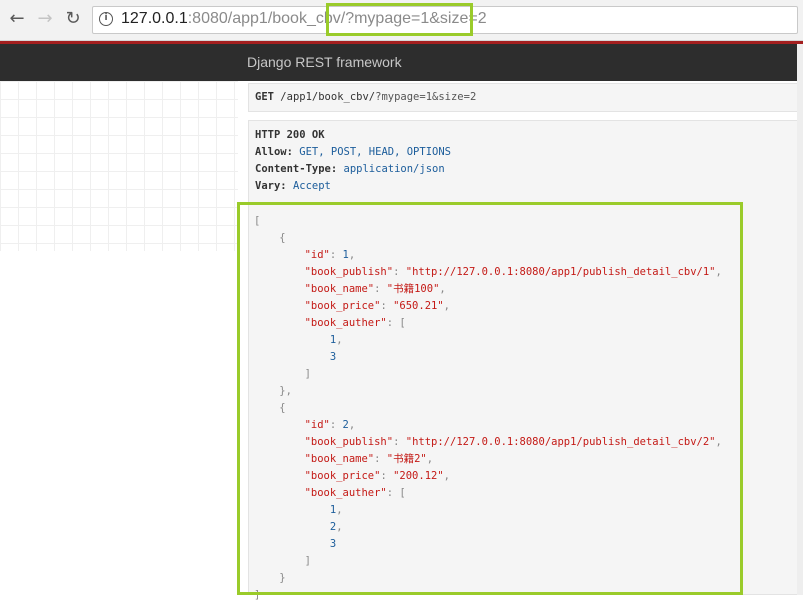 The height and width of the screenshot is (604, 803). I want to click on query-highlight-box, so click(399, 19).